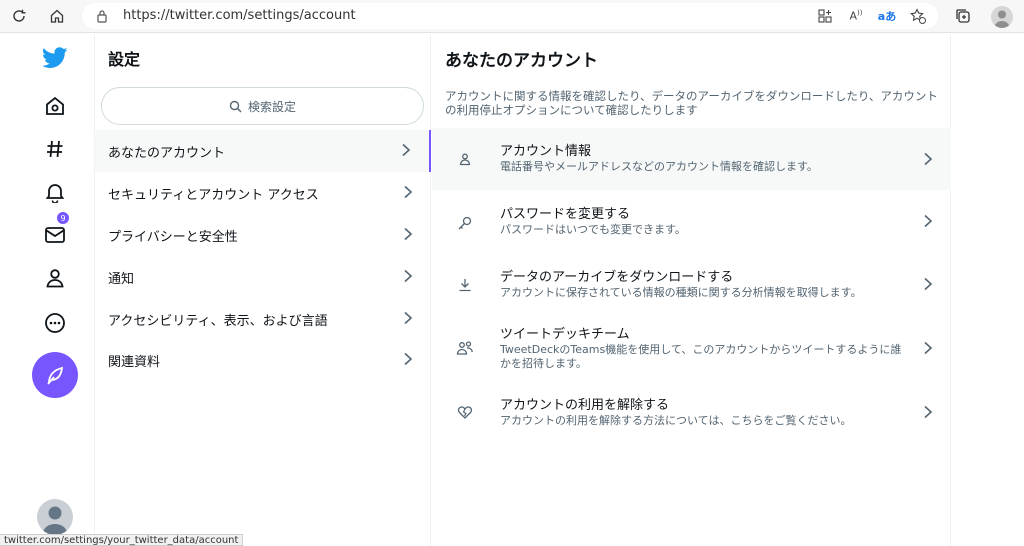 The height and width of the screenshot is (546, 1024). I want to click on refresh-button, so click(19, 16).